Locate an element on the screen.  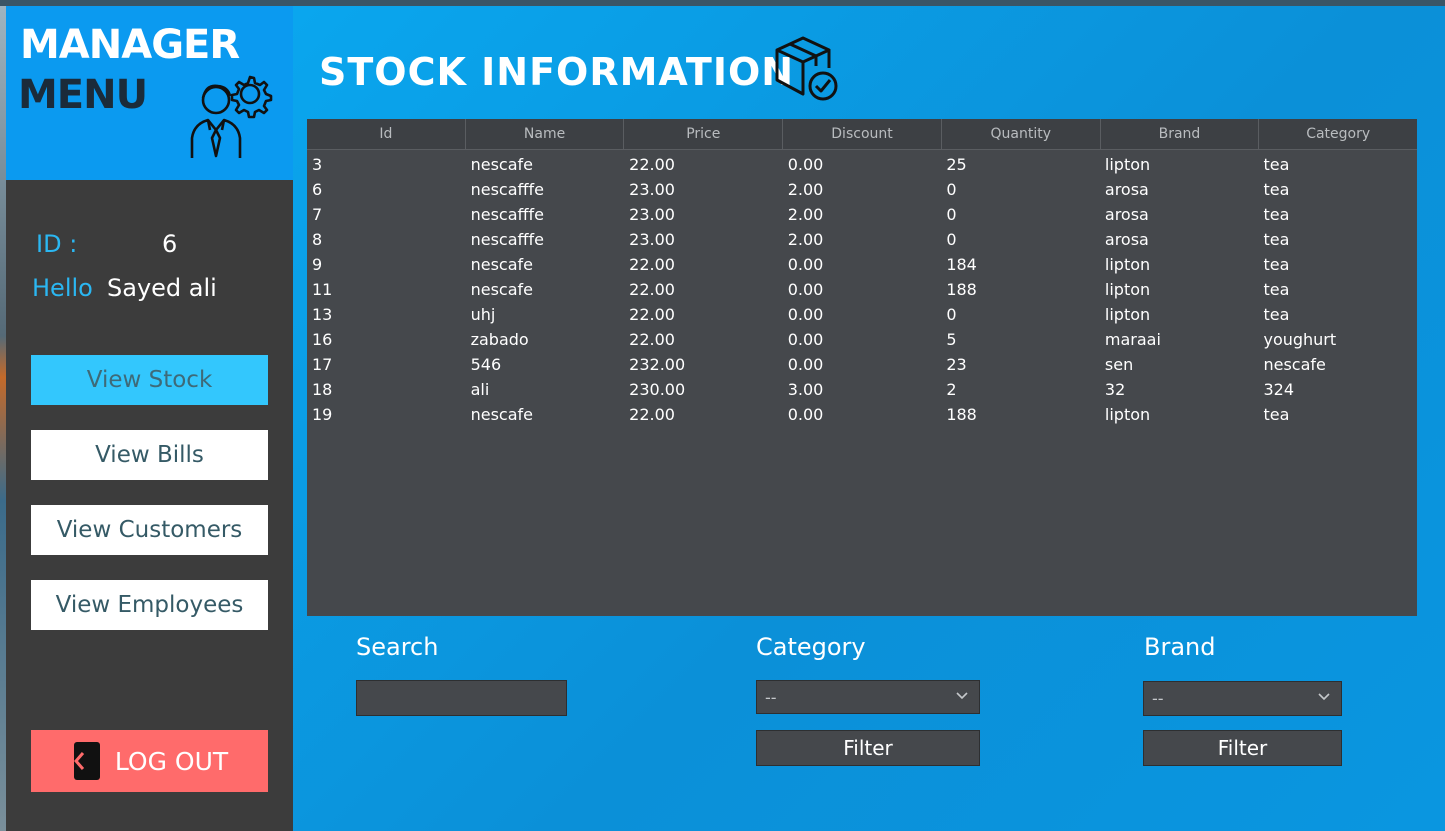
logout-icon is located at coordinates (86, 761).